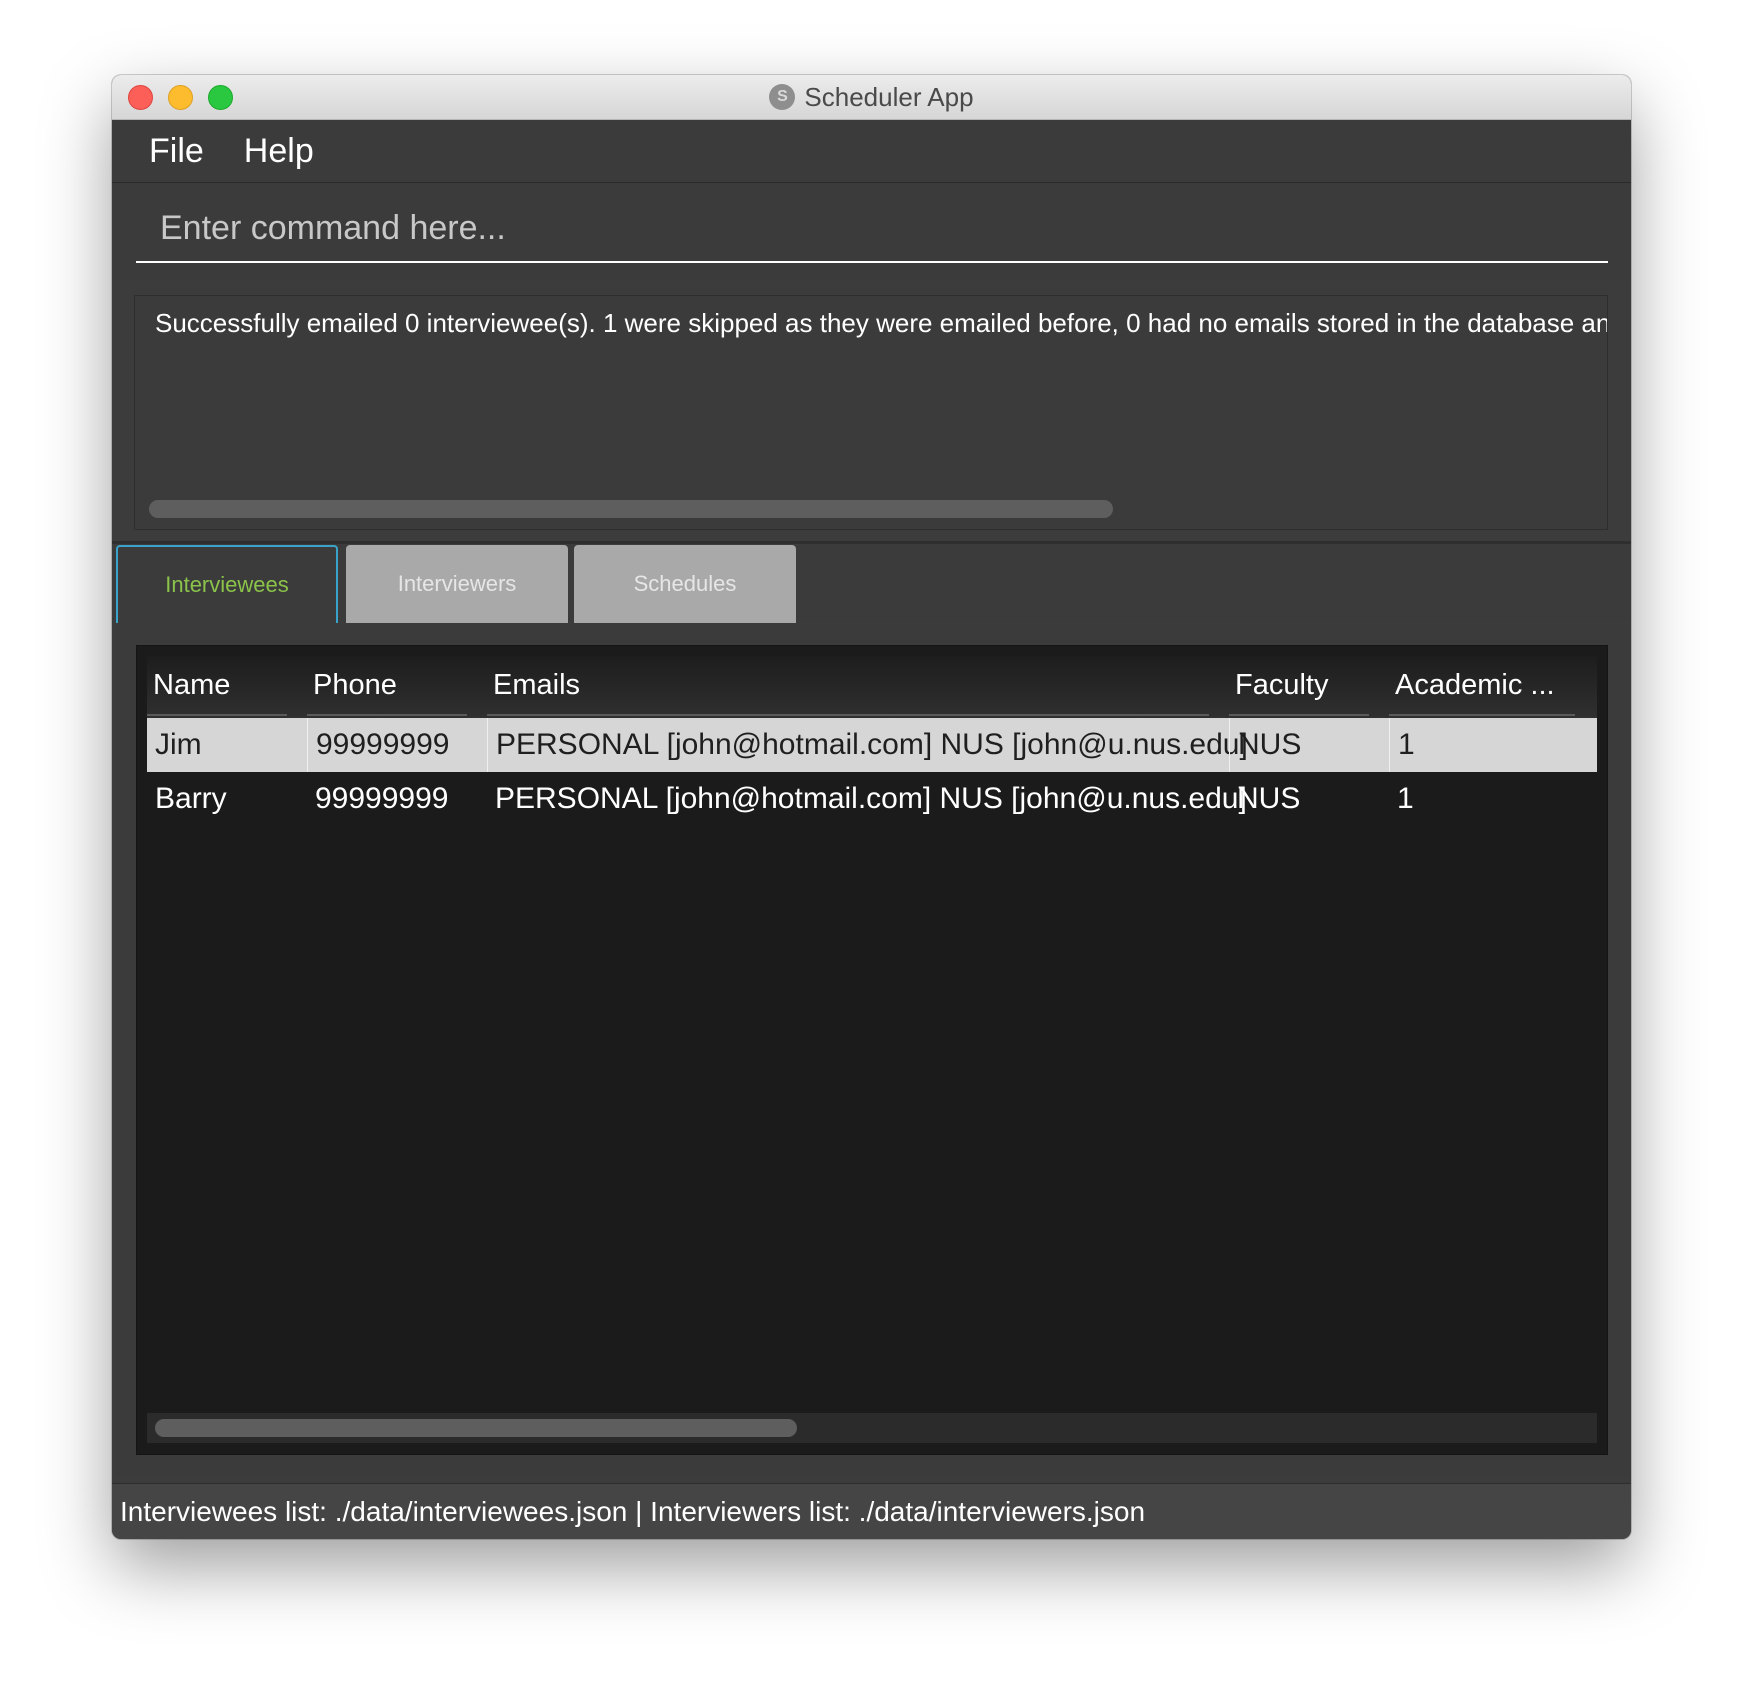 The height and width of the screenshot is (1688, 1744). I want to click on menu-bar: File Help, so click(871, 151).